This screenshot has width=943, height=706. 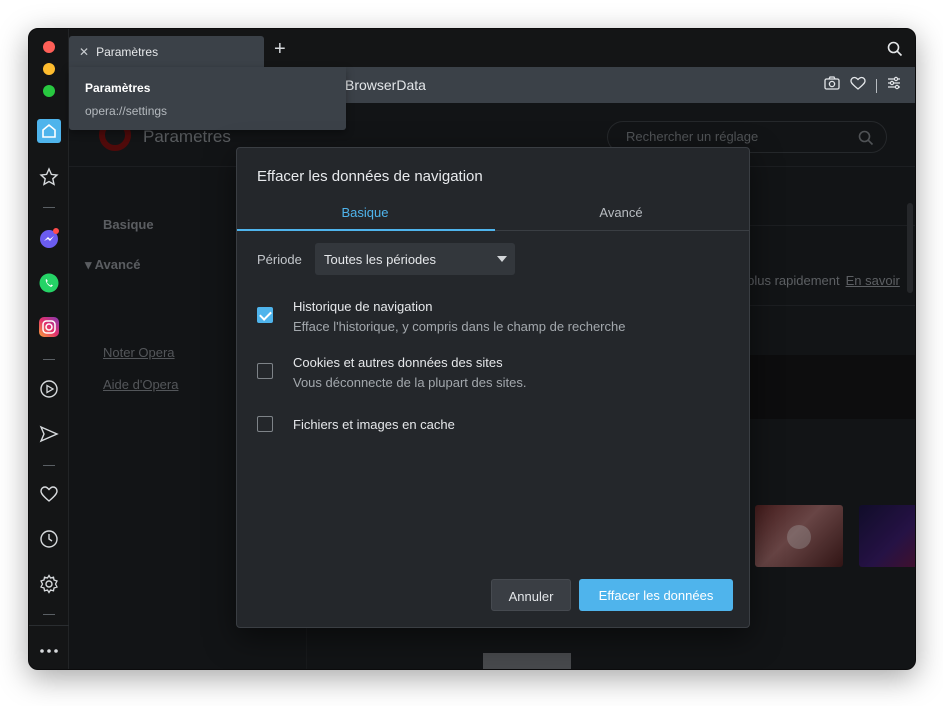 What do you see at coordinates (832, 85) in the screenshot?
I see `camera-icon` at bounding box center [832, 85].